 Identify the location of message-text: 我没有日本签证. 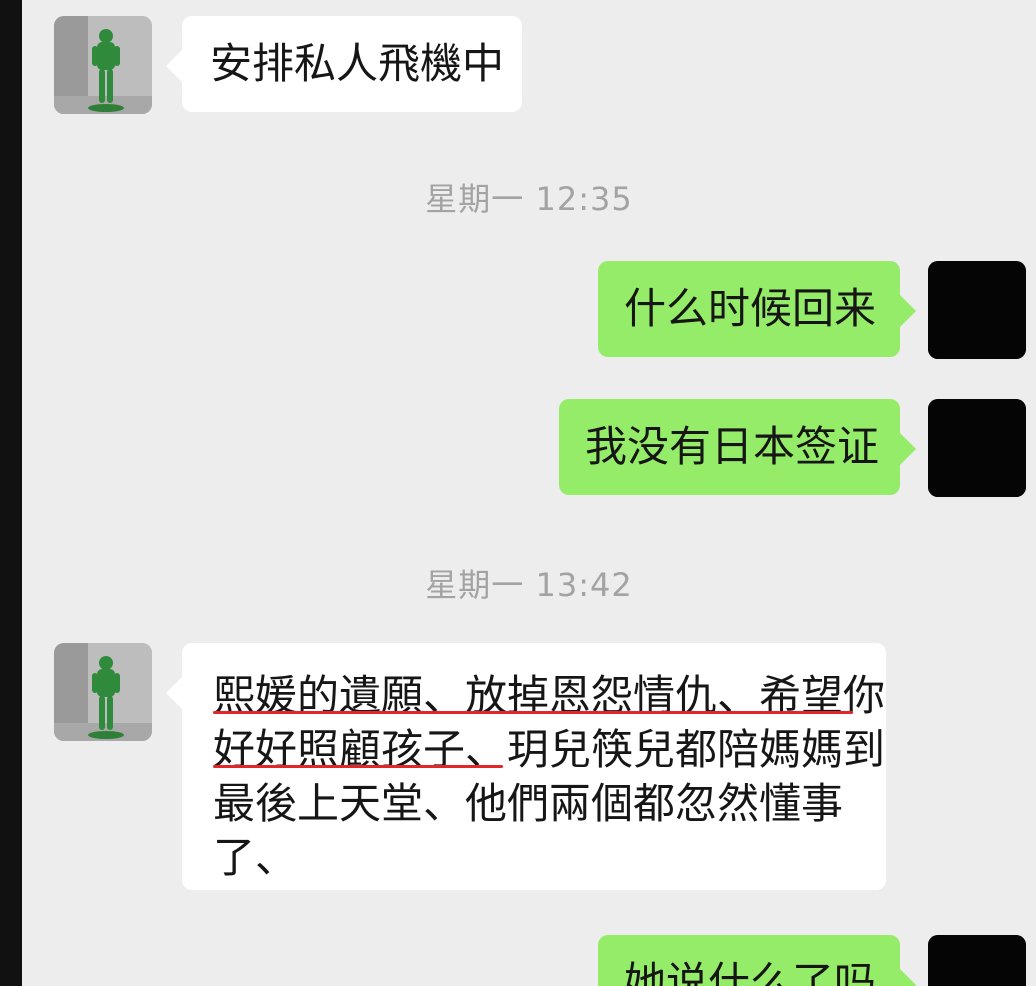
(732, 446).